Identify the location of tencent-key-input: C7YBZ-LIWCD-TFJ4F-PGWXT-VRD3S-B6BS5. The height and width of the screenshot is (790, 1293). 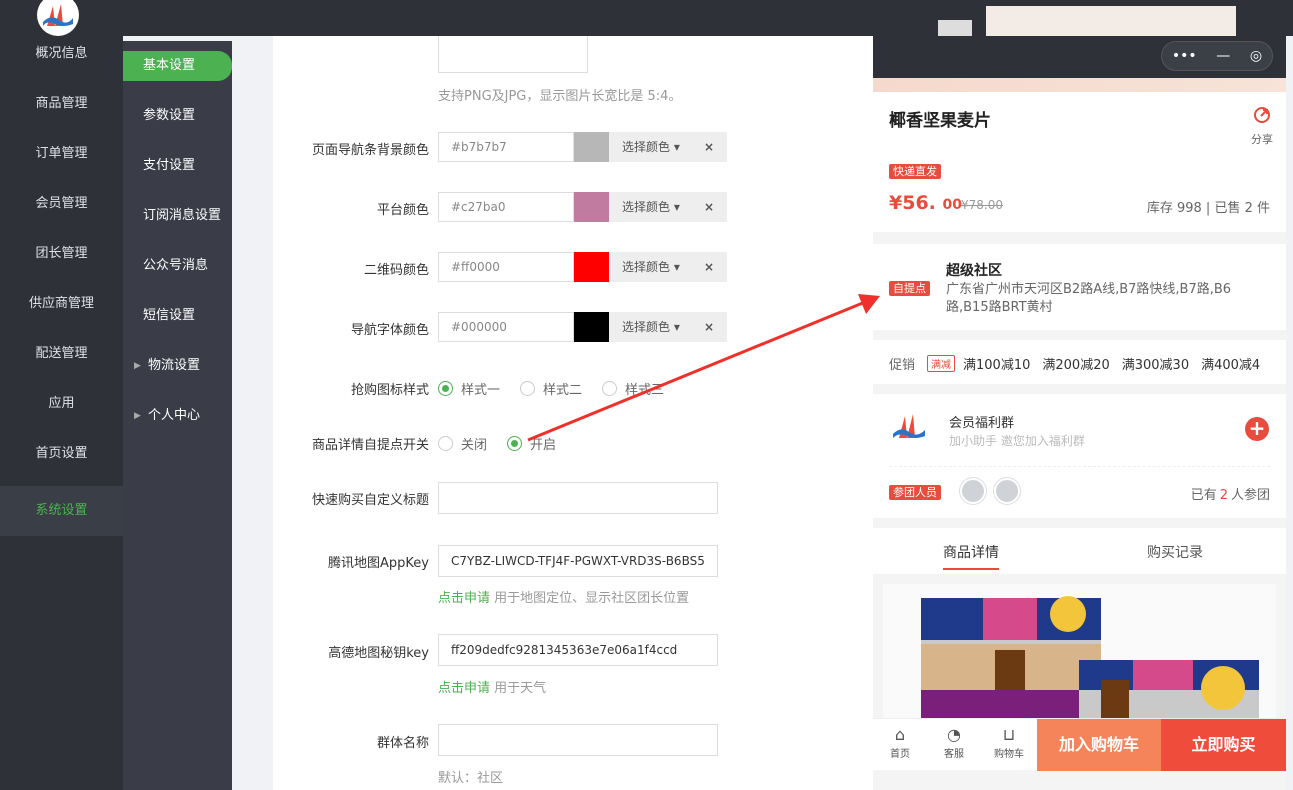
(578, 561).